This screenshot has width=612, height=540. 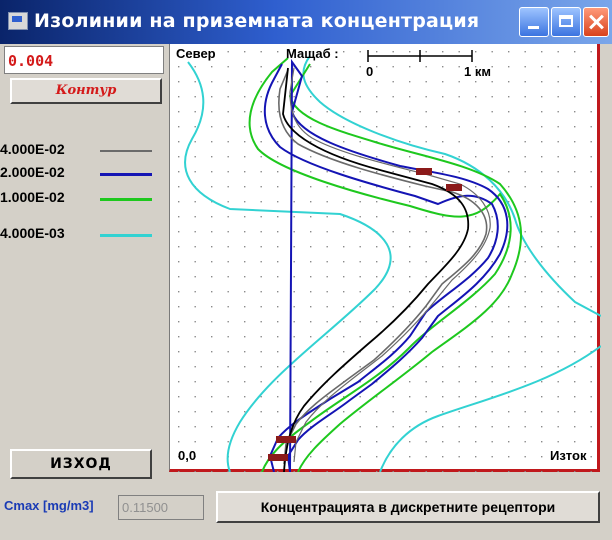 What do you see at coordinates (80, 235) in the screenshot?
I see `legend-item: 4.000E-03` at bounding box center [80, 235].